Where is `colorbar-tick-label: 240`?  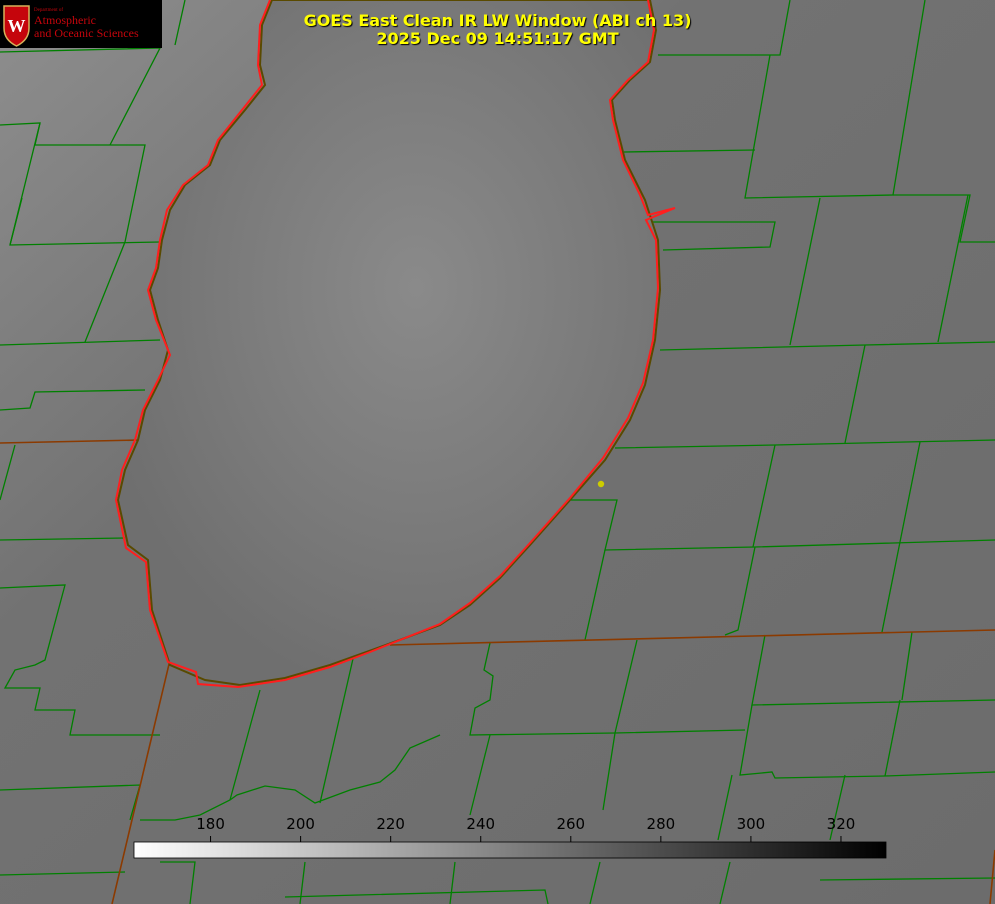
colorbar-tick-label: 240 is located at coordinates (481, 824).